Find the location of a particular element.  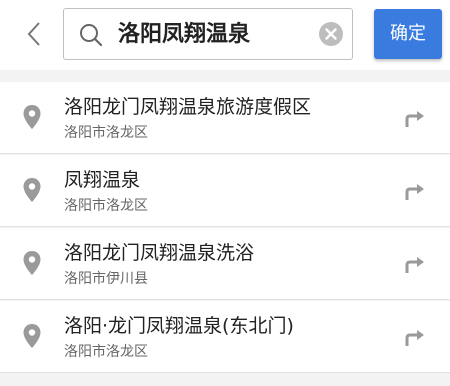

item-title: 洛阳龙门凤翔温泉洗浴 is located at coordinates (159, 253).